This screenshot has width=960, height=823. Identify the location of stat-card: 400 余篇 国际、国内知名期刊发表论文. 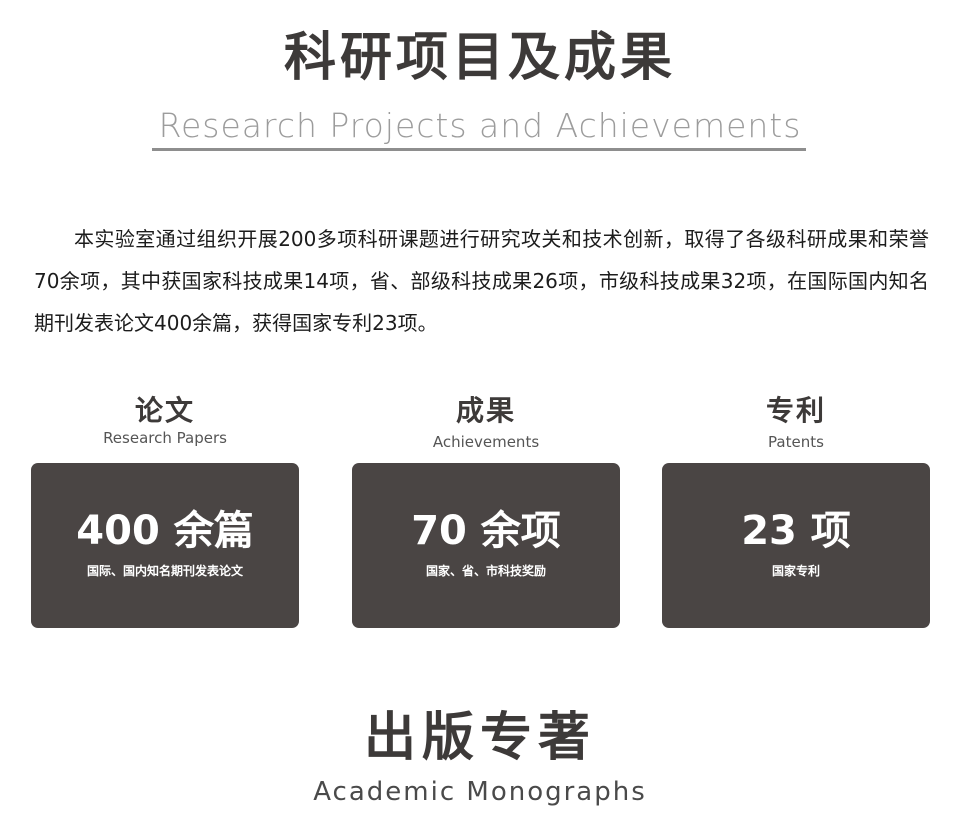
(165, 545).